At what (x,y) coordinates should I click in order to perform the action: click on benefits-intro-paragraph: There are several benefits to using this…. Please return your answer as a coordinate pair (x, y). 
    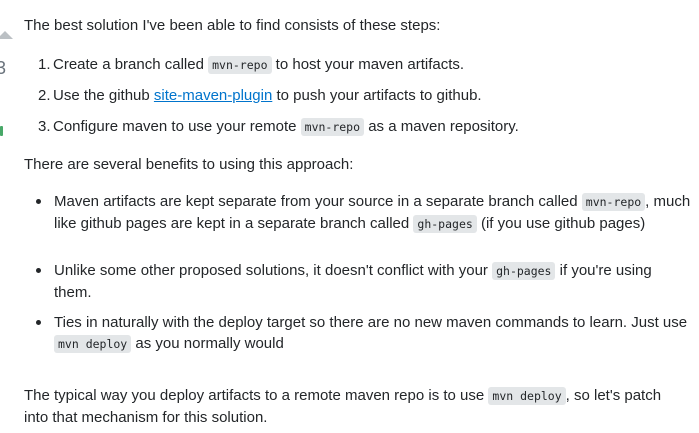
    Looking at the image, I should click on (189, 164).